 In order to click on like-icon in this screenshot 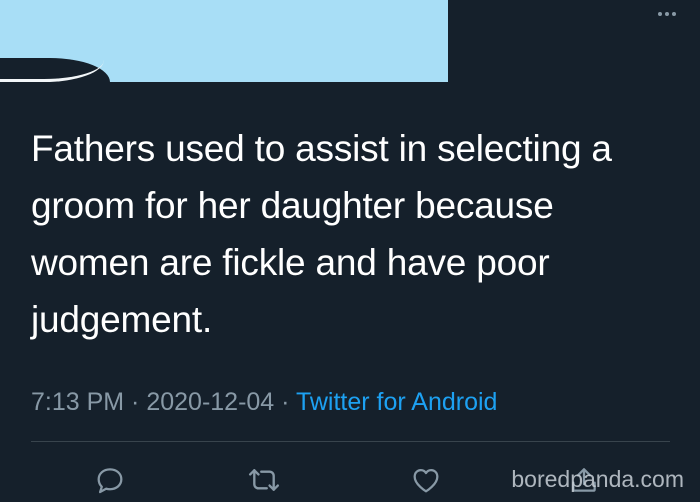, I will do `click(426, 480)`.